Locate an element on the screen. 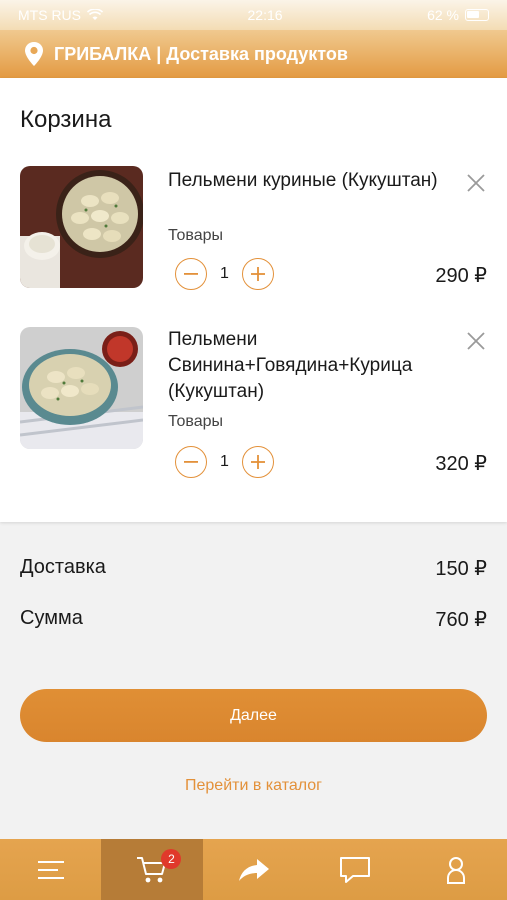  location-pin-icon is located at coordinates (34, 54).